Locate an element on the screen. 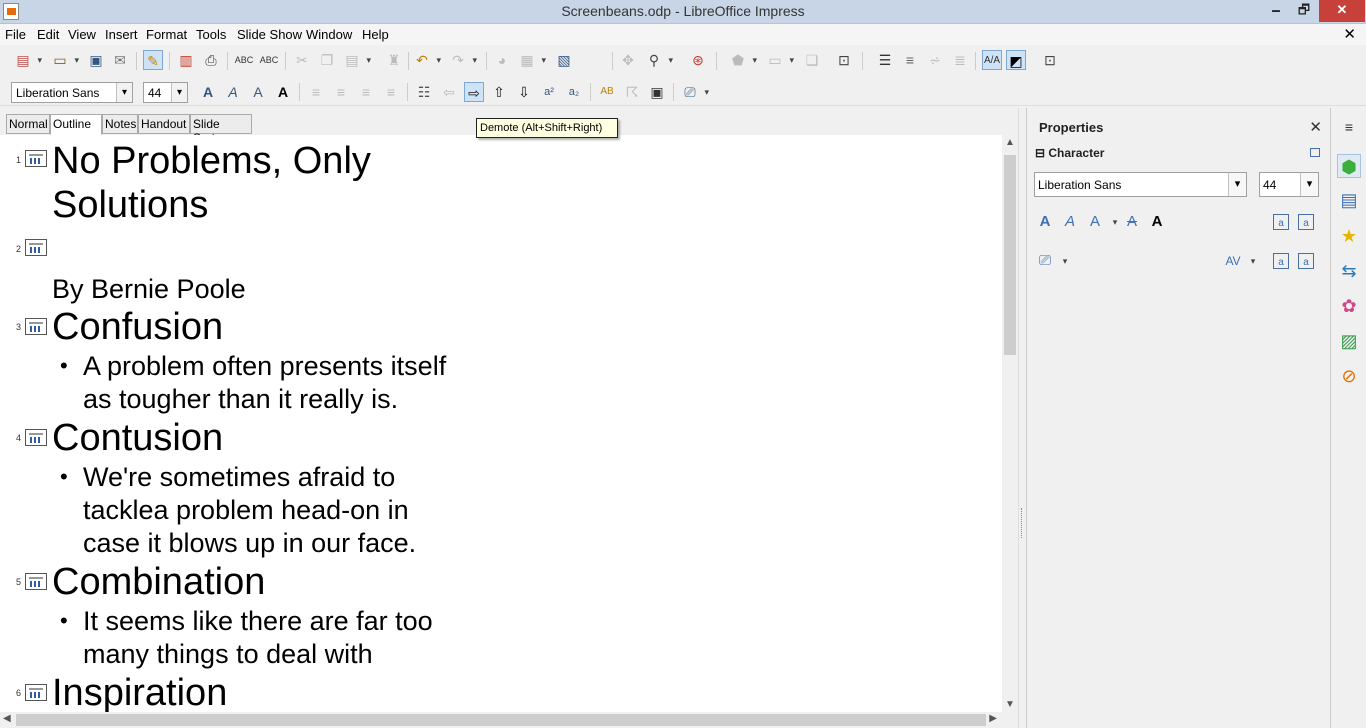 The width and height of the screenshot is (1366, 728). font-name-combo: Liberation Sans ▾ is located at coordinates (72, 92).